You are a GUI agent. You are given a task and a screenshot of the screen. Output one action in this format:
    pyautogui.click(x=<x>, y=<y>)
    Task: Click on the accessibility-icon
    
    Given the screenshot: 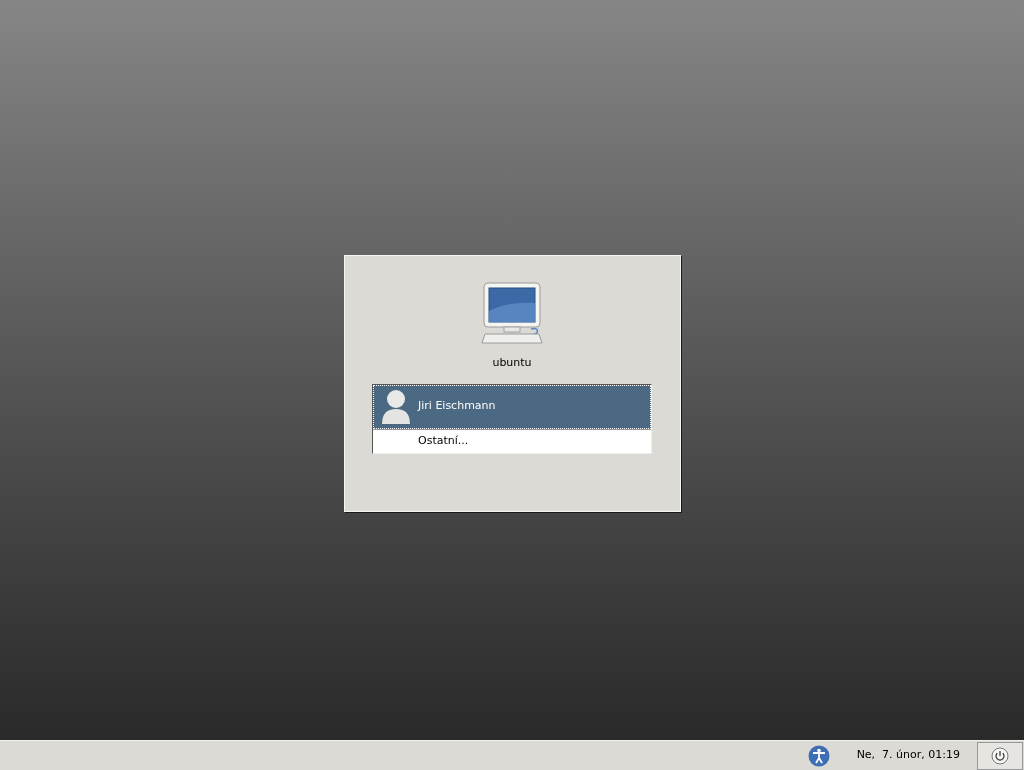 What is the action you would take?
    pyautogui.click(x=818, y=755)
    